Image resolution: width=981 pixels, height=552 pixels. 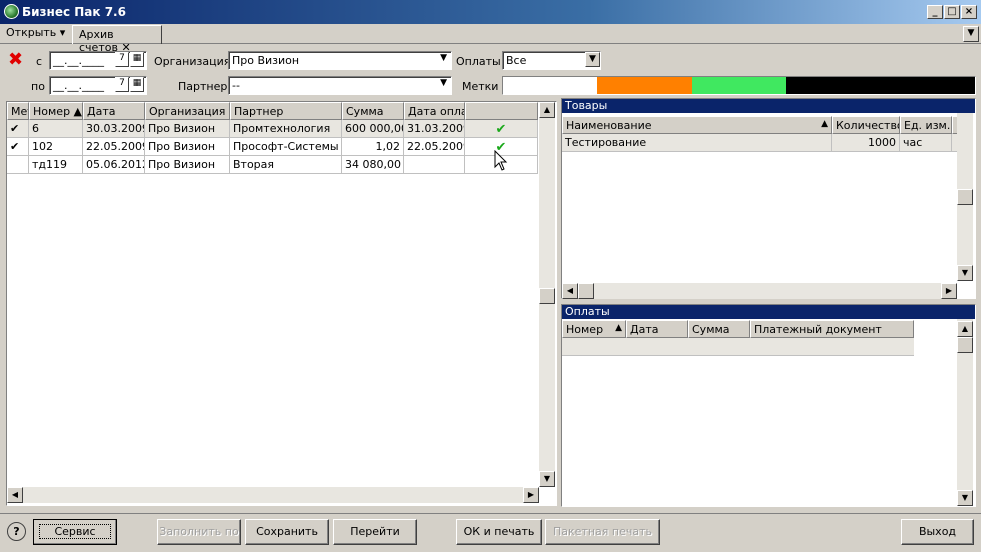 I want to click on tab-invoice-archive: Архив счетов ✕, so click(x=117, y=39).